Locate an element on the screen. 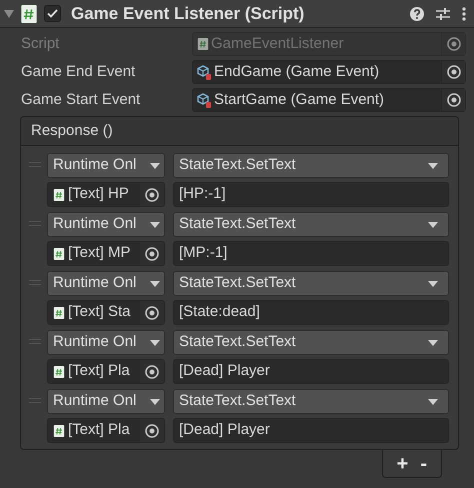 This screenshot has height=488, width=474. argument-field: [HP:-1] is located at coordinates (311, 194).